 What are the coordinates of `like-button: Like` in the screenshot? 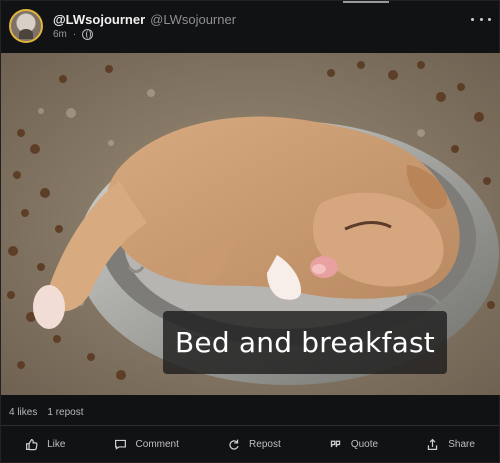 It's located at (45, 444).